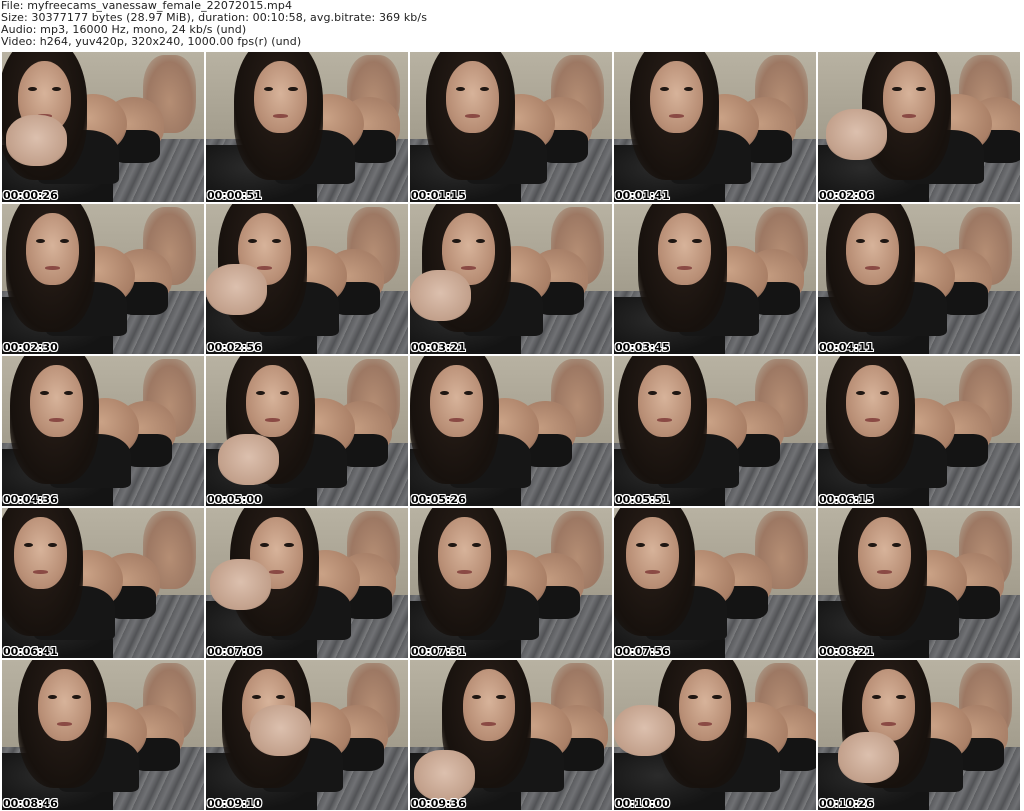  Describe the element at coordinates (642, 347) in the screenshot. I see `timestamp-label: 00:03:45` at that location.